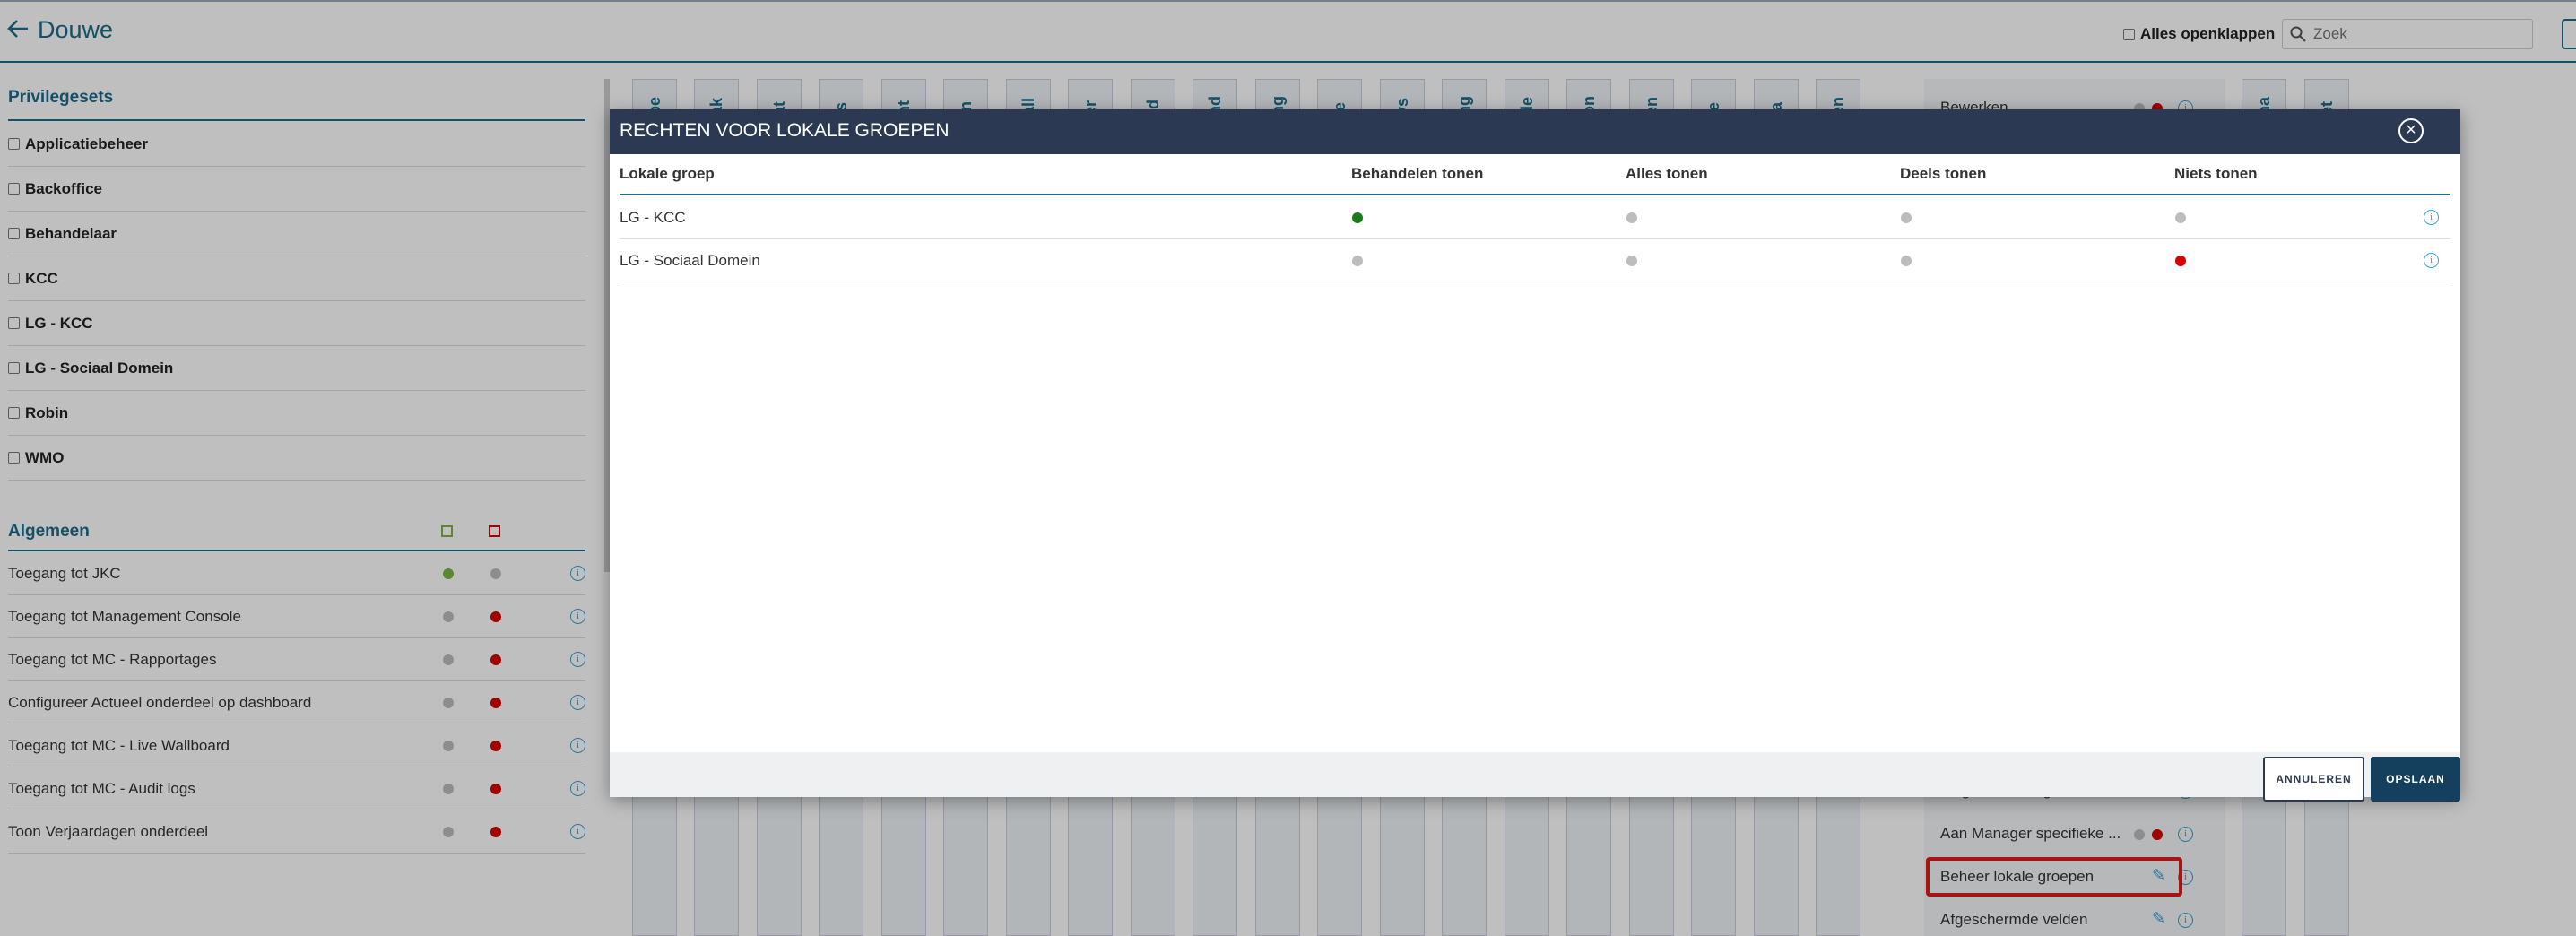 This screenshot has width=2576, height=936. I want to click on column-header: Deels tonen, so click(1944, 173).